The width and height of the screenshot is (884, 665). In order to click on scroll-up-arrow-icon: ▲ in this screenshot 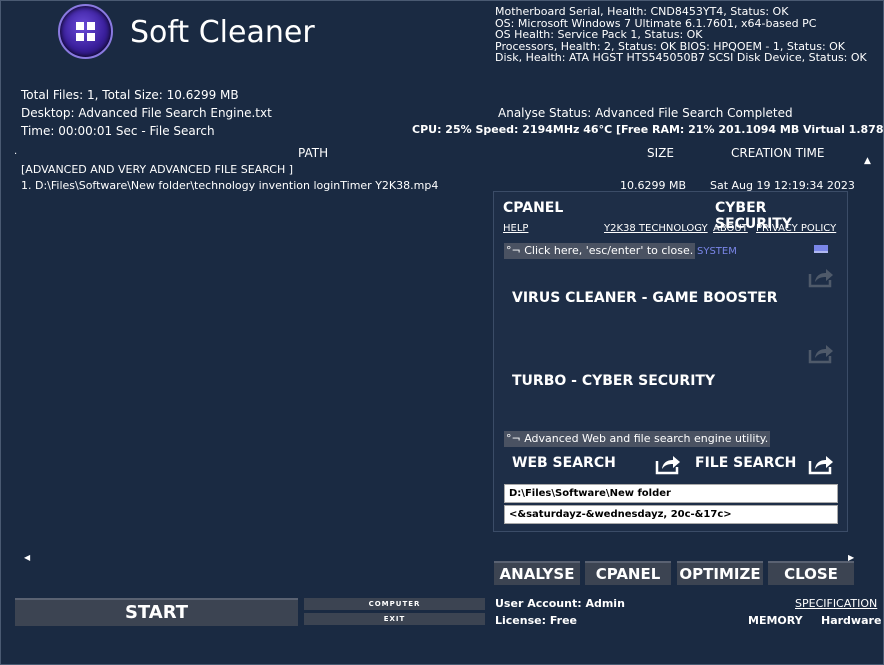, I will do `click(867, 161)`.